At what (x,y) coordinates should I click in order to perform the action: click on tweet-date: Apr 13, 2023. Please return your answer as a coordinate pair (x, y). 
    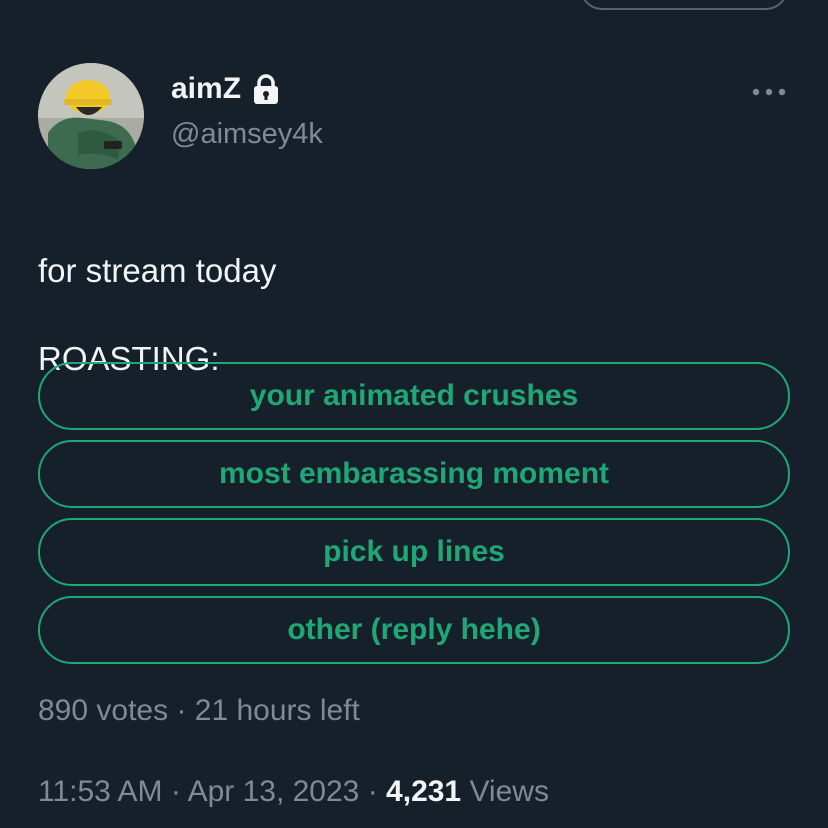
    Looking at the image, I should click on (274, 791).